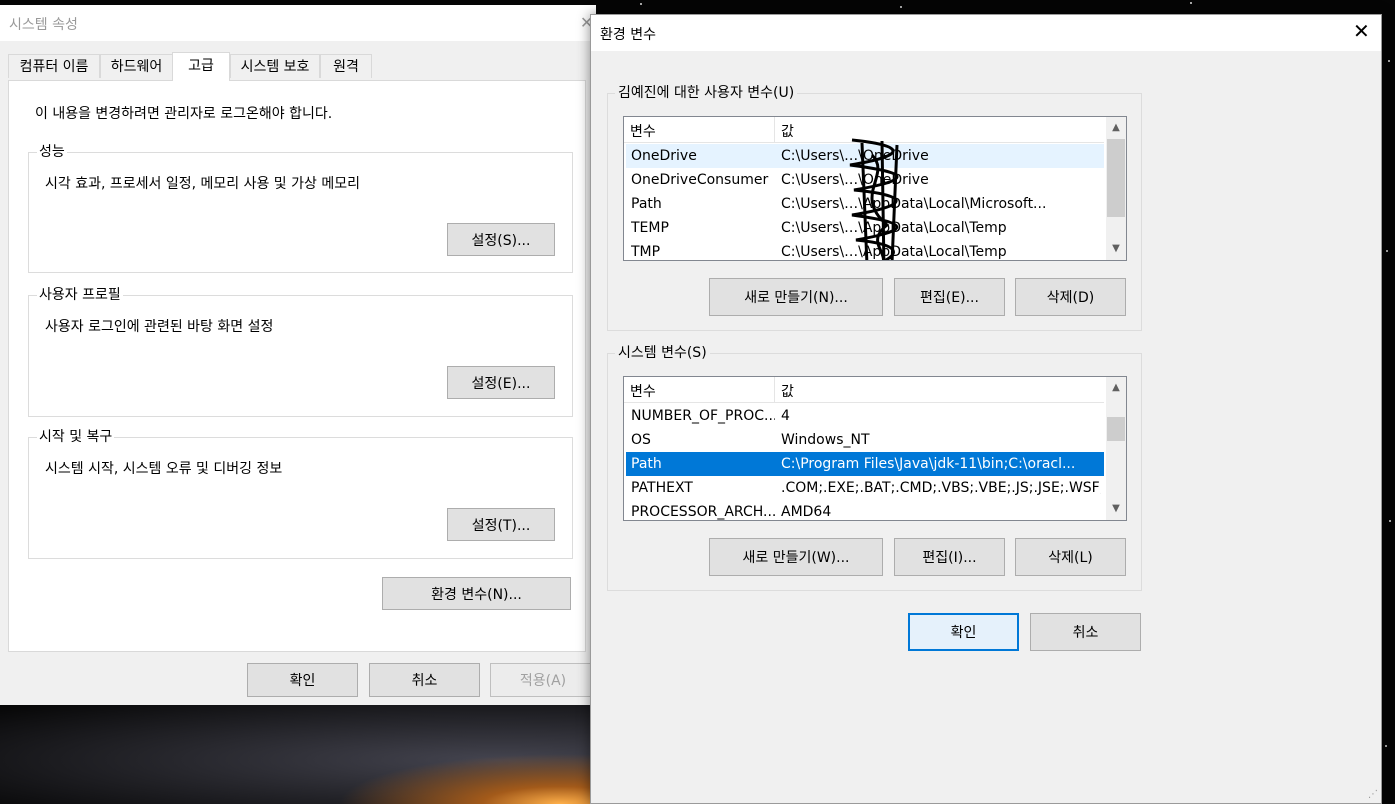 The height and width of the screenshot is (804, 1395). What do you see at coordinates (628, 35) in the screenshot?
I see `dialog-title: 환경 변수` at bounding box center [628, 35].